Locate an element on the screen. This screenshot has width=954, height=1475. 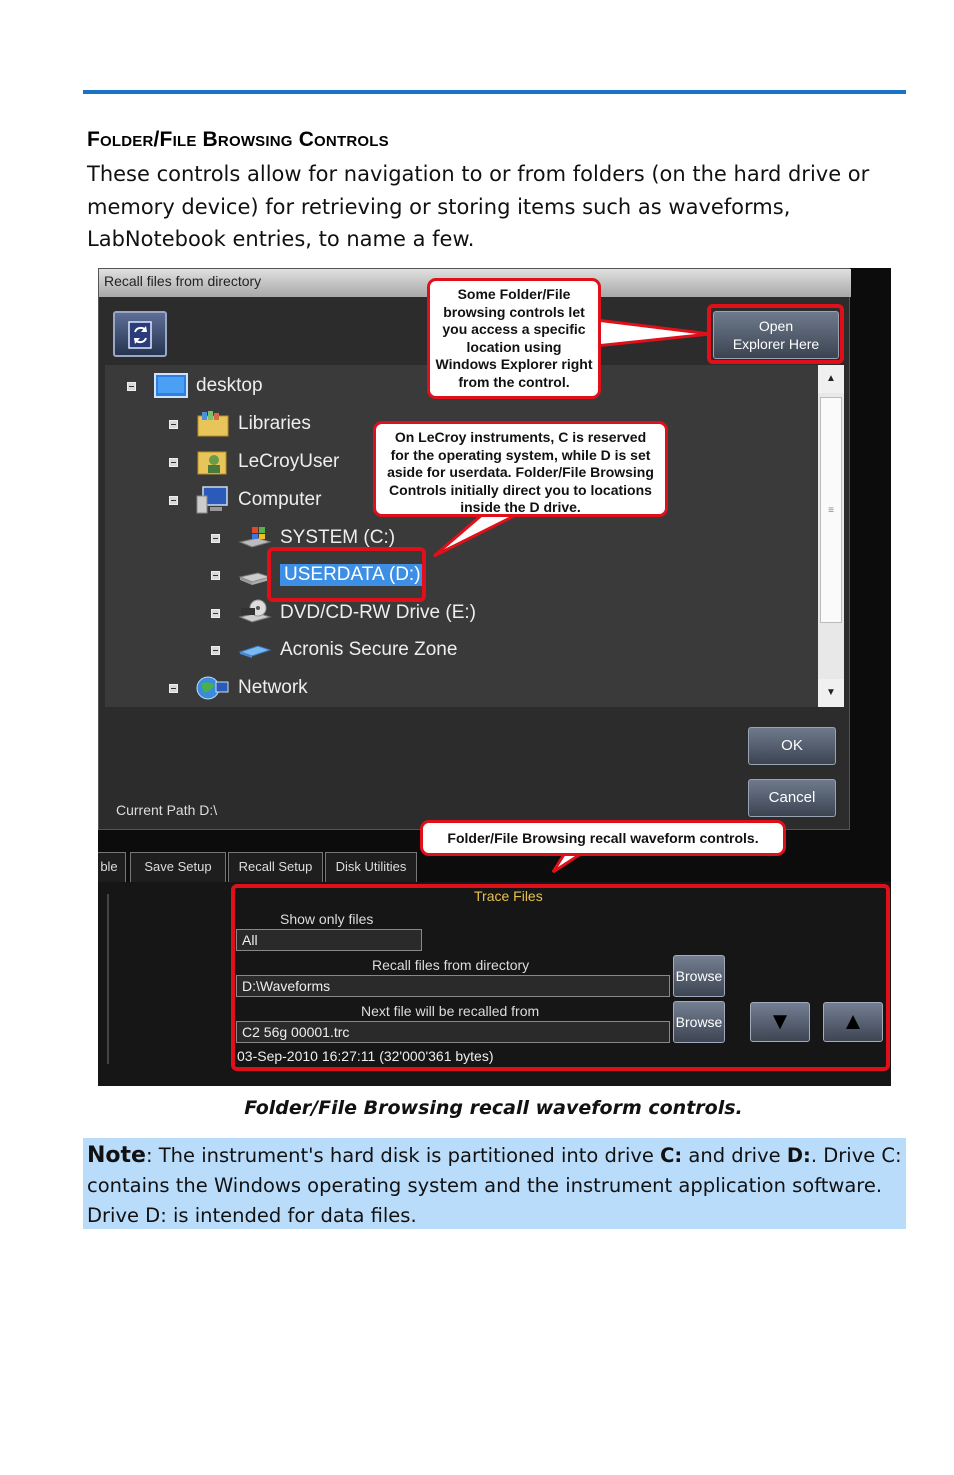
callout-line: Windows Explorer right is located at coordinates (514, 364).